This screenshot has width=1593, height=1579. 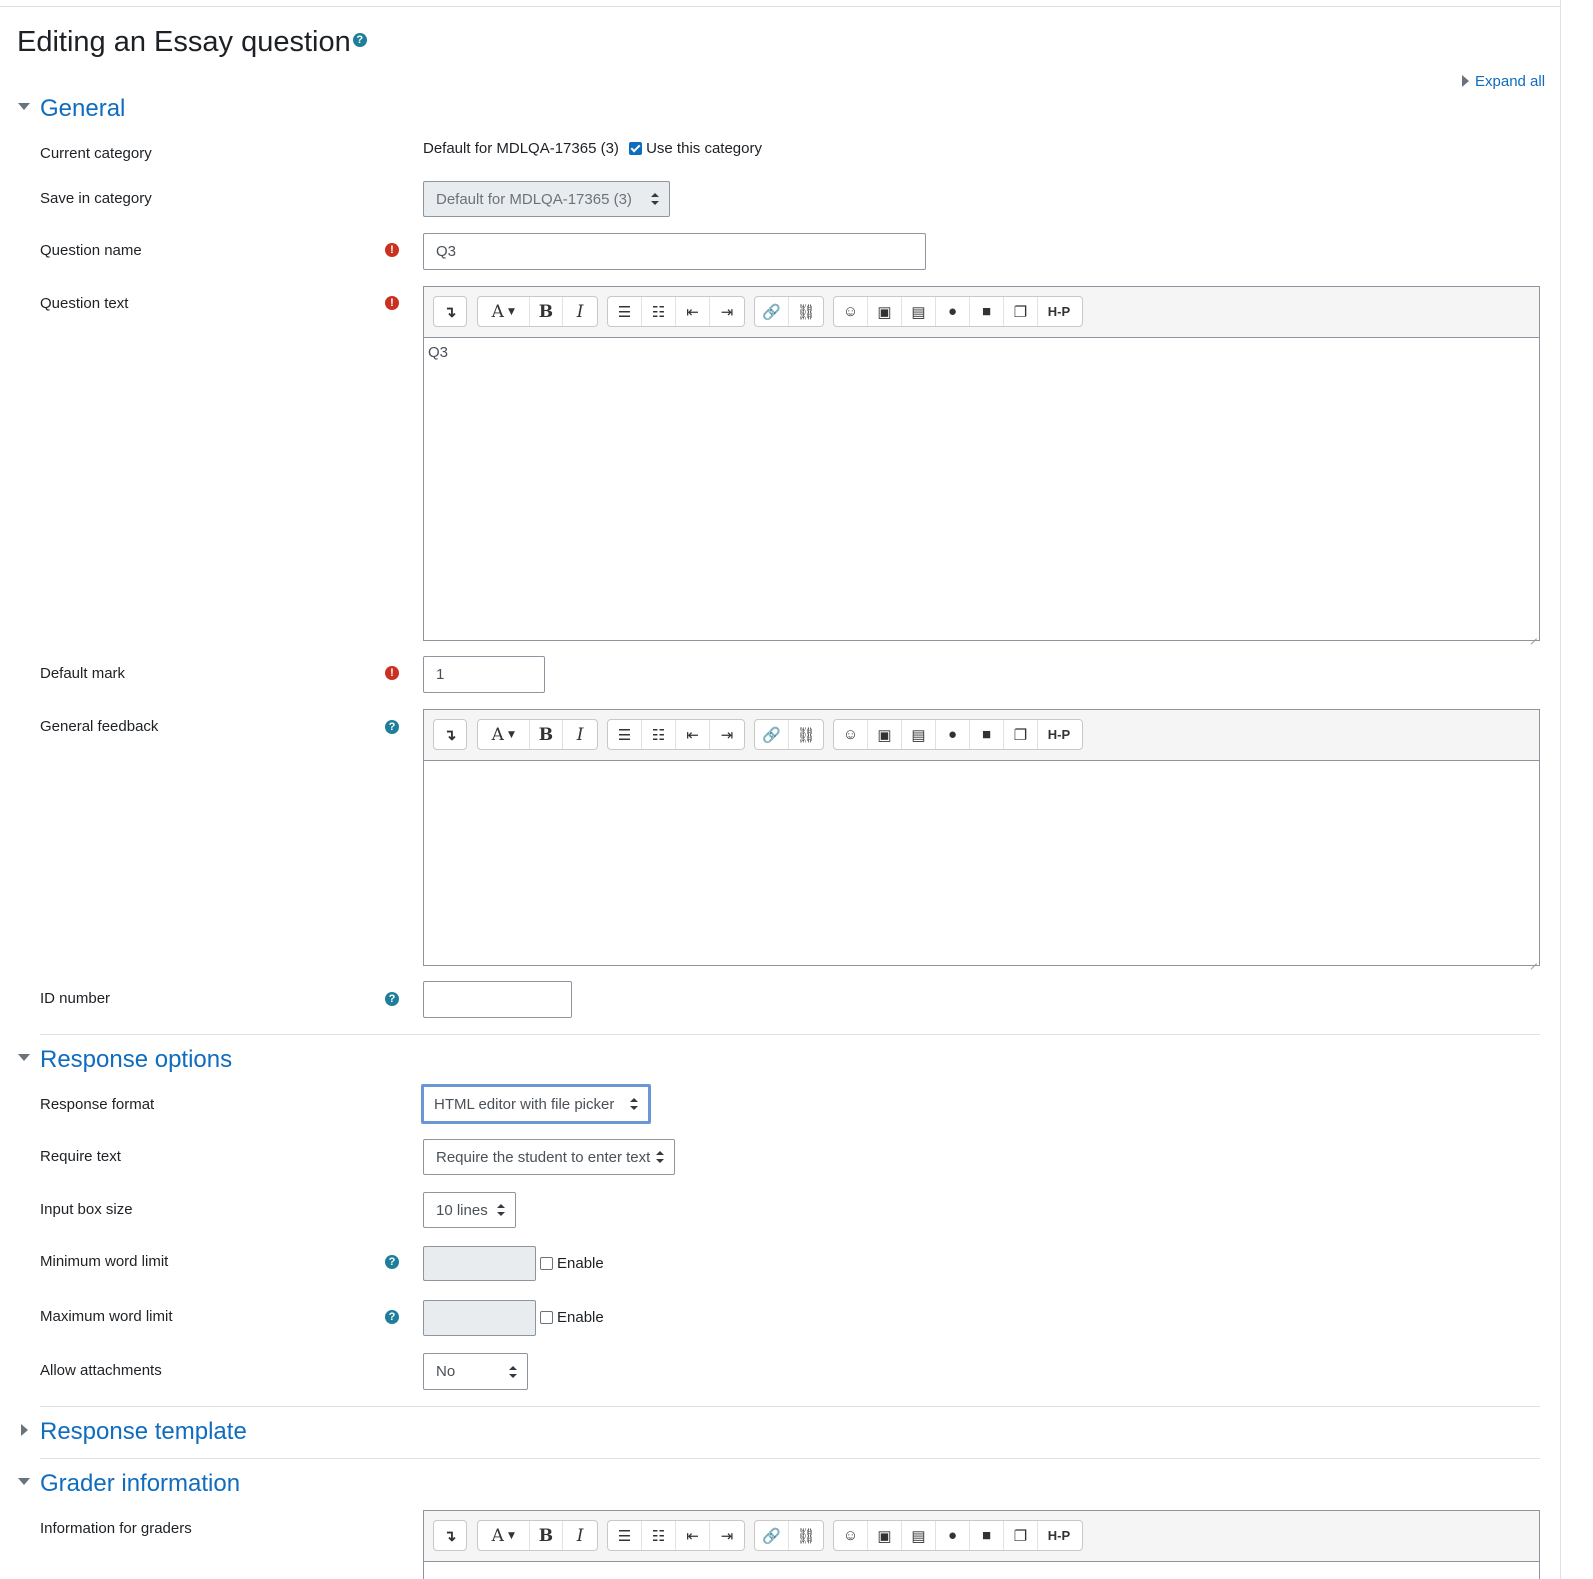 I want to click on required-icon: !, so click(x=392, y=303).